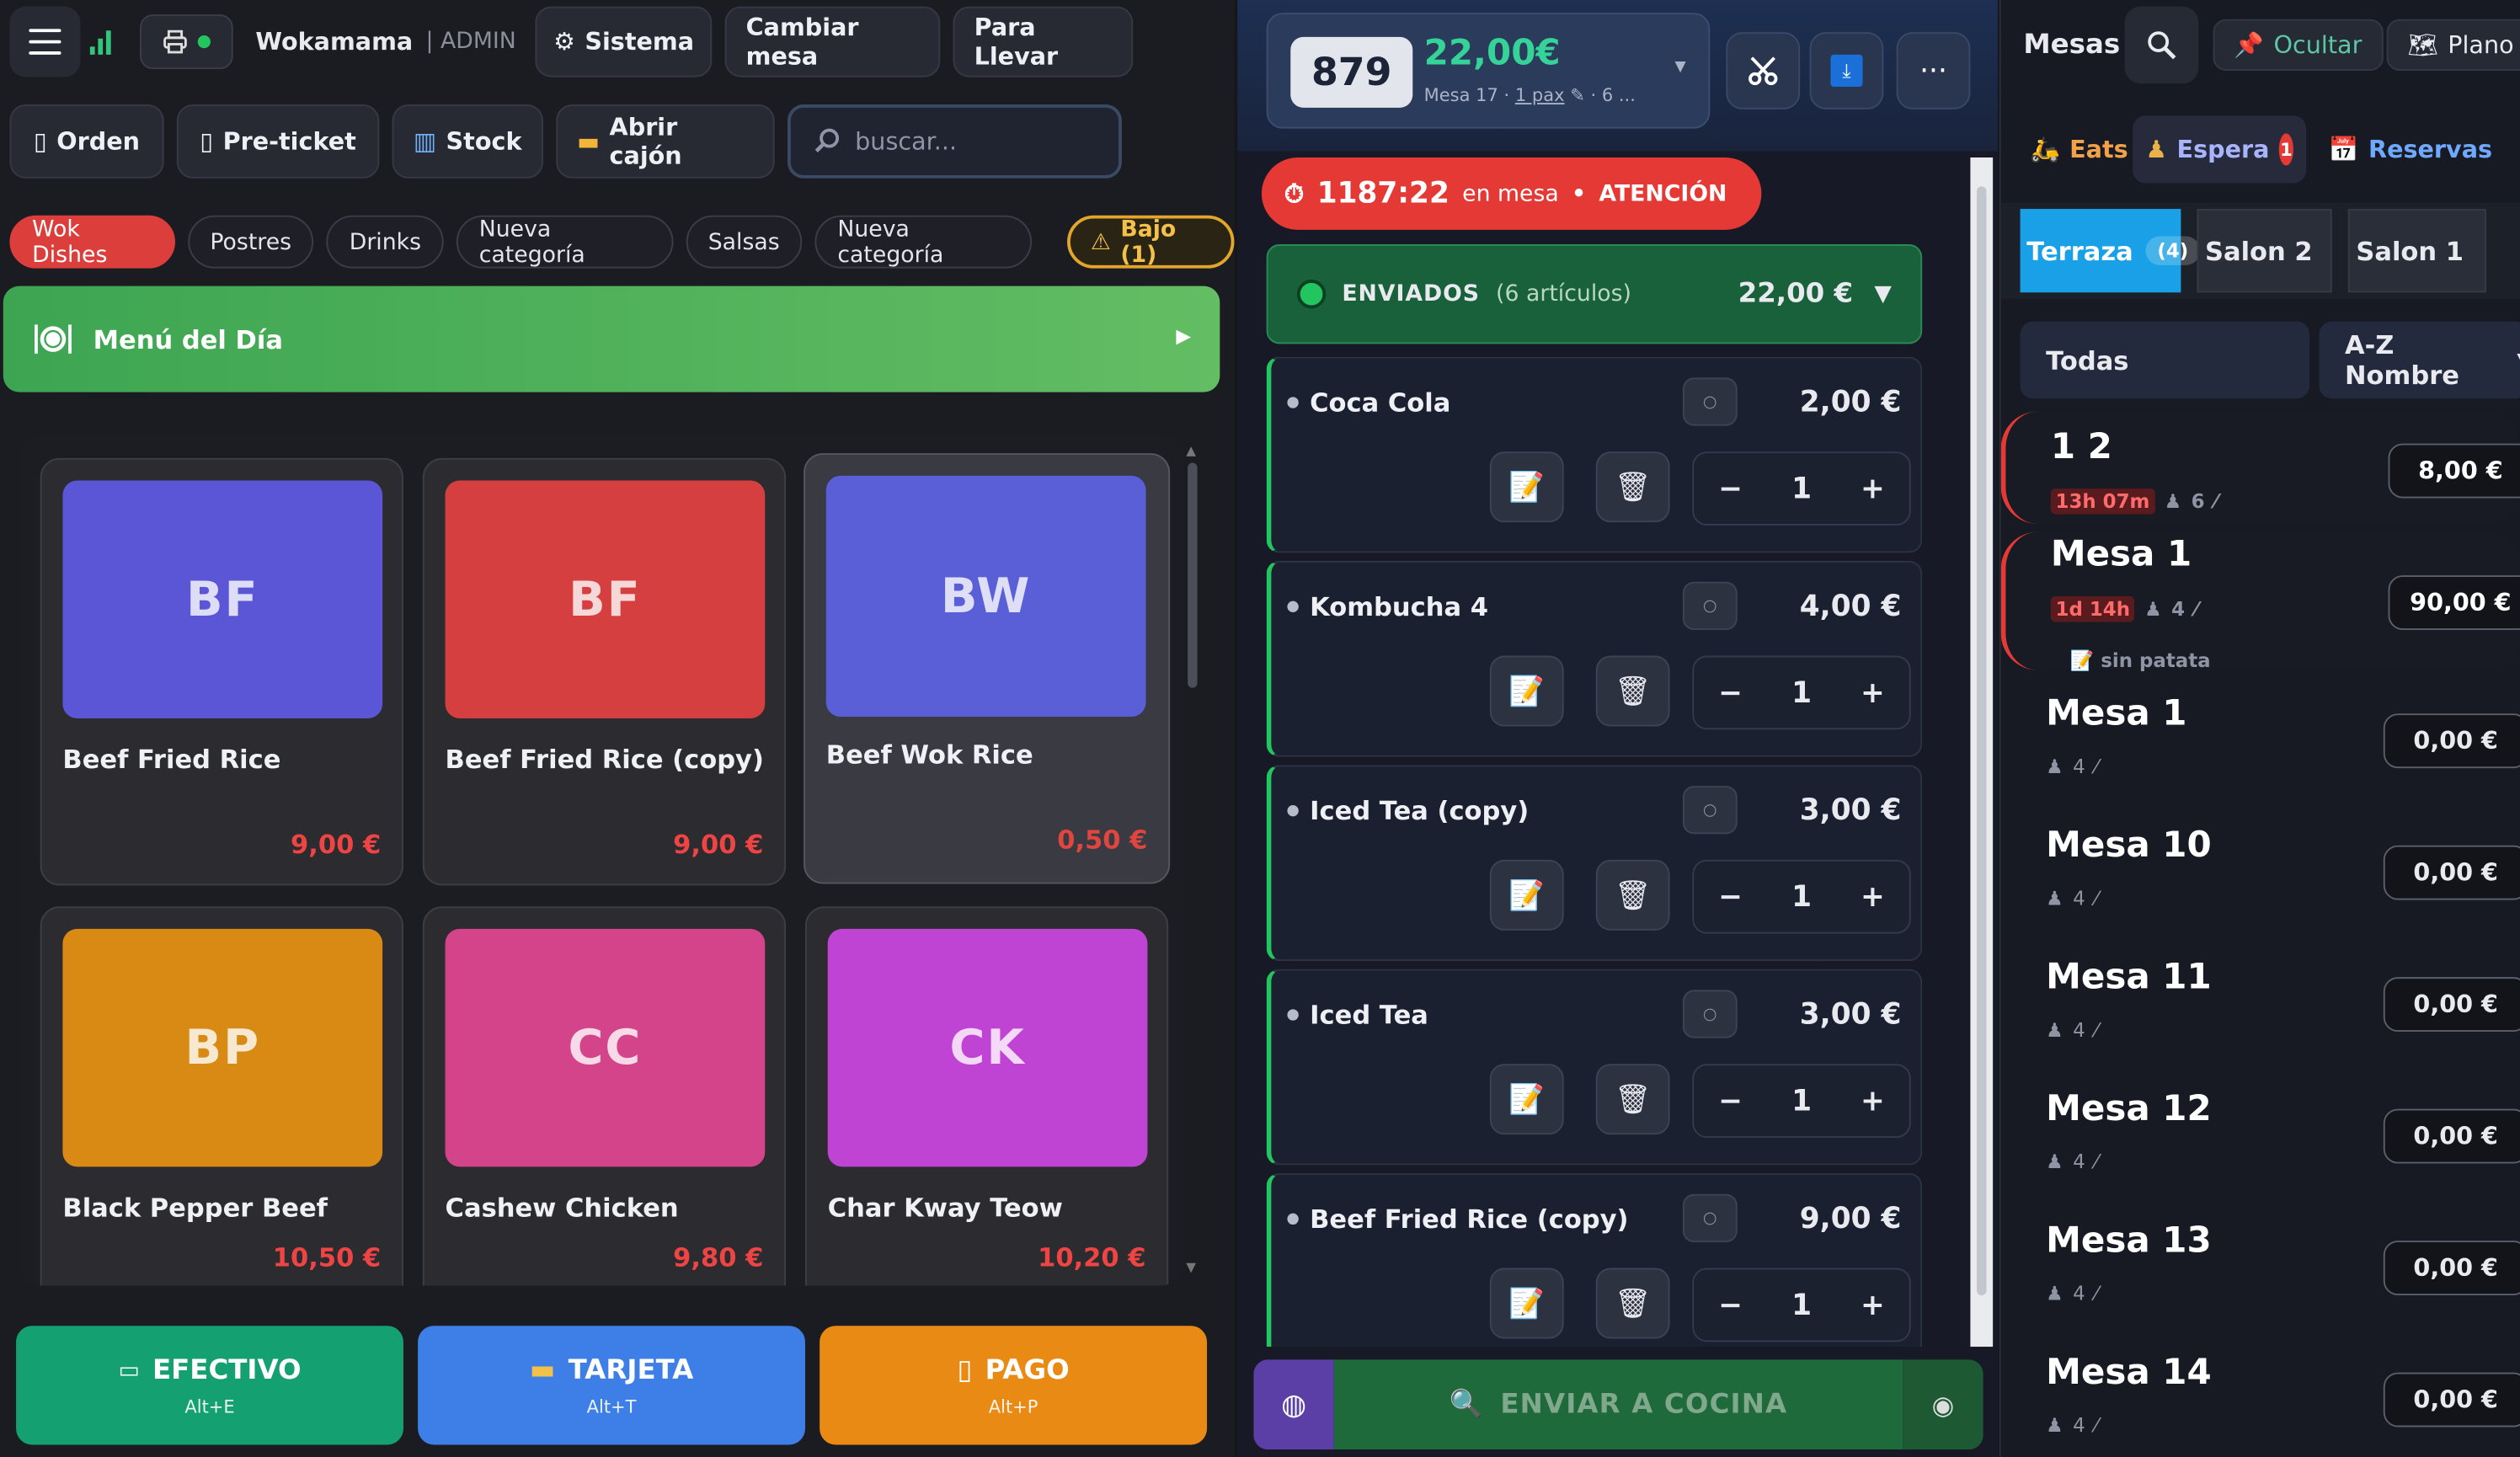 This screenshot has height=1457, width=2520. What do you see at coordinates (186, 42) in the screenshot?
I see `printer-status-button` at bounding box center [186, 42].